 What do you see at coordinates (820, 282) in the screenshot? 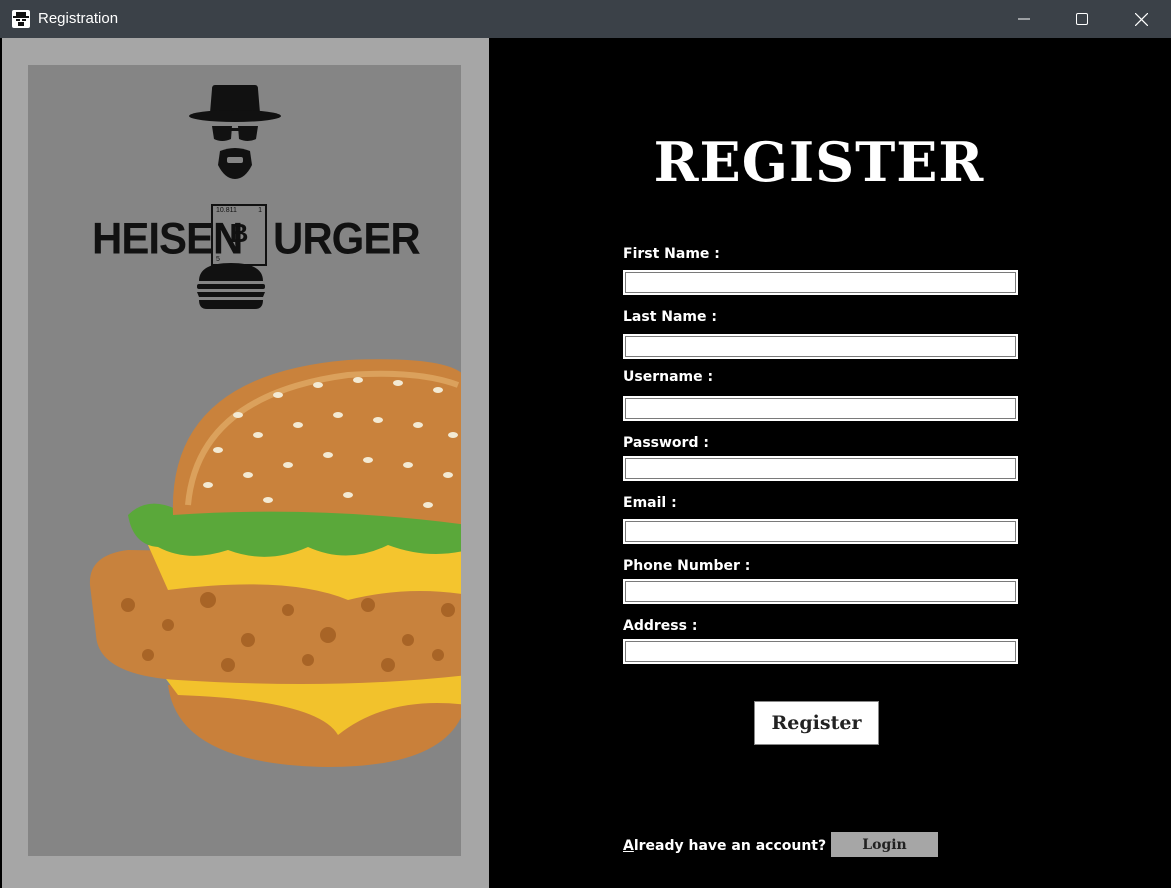
I see `first-name-input` at bounding box center [820, 282].